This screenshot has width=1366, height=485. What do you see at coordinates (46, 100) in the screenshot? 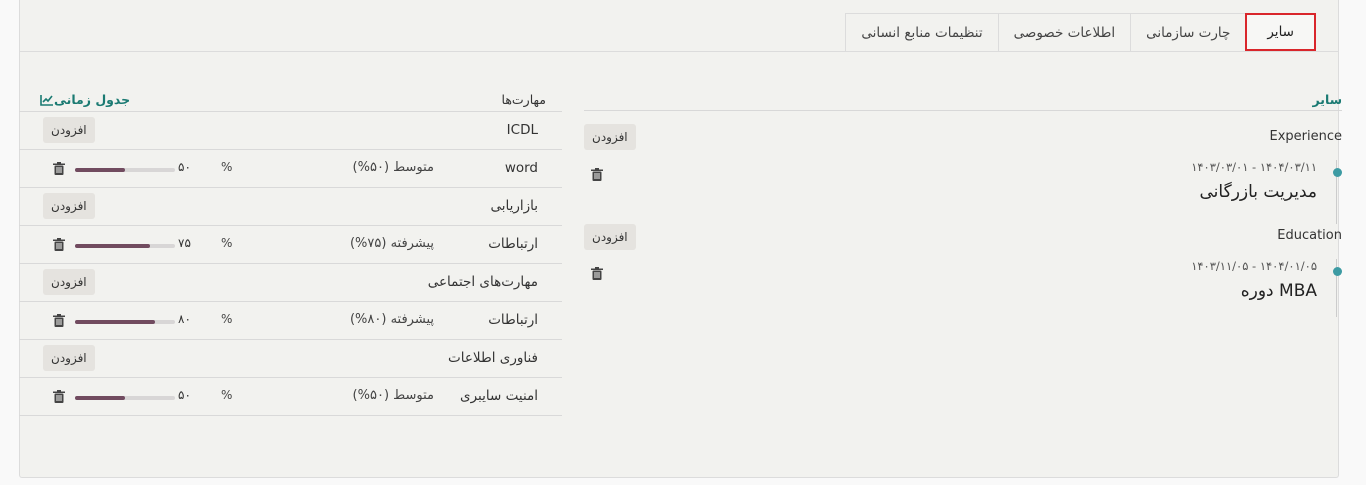
I see `line-chart-icon` at bounding box center [46, 100].